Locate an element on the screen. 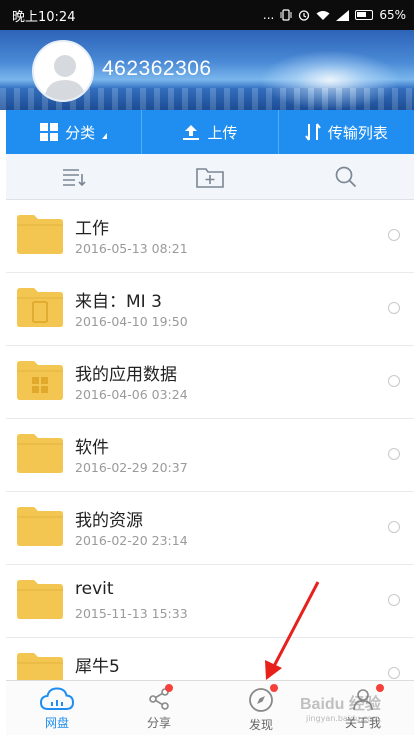 The width and height of the screenshot is (414, 735). upload-button: 上传 is located at coordinates (210, 132).